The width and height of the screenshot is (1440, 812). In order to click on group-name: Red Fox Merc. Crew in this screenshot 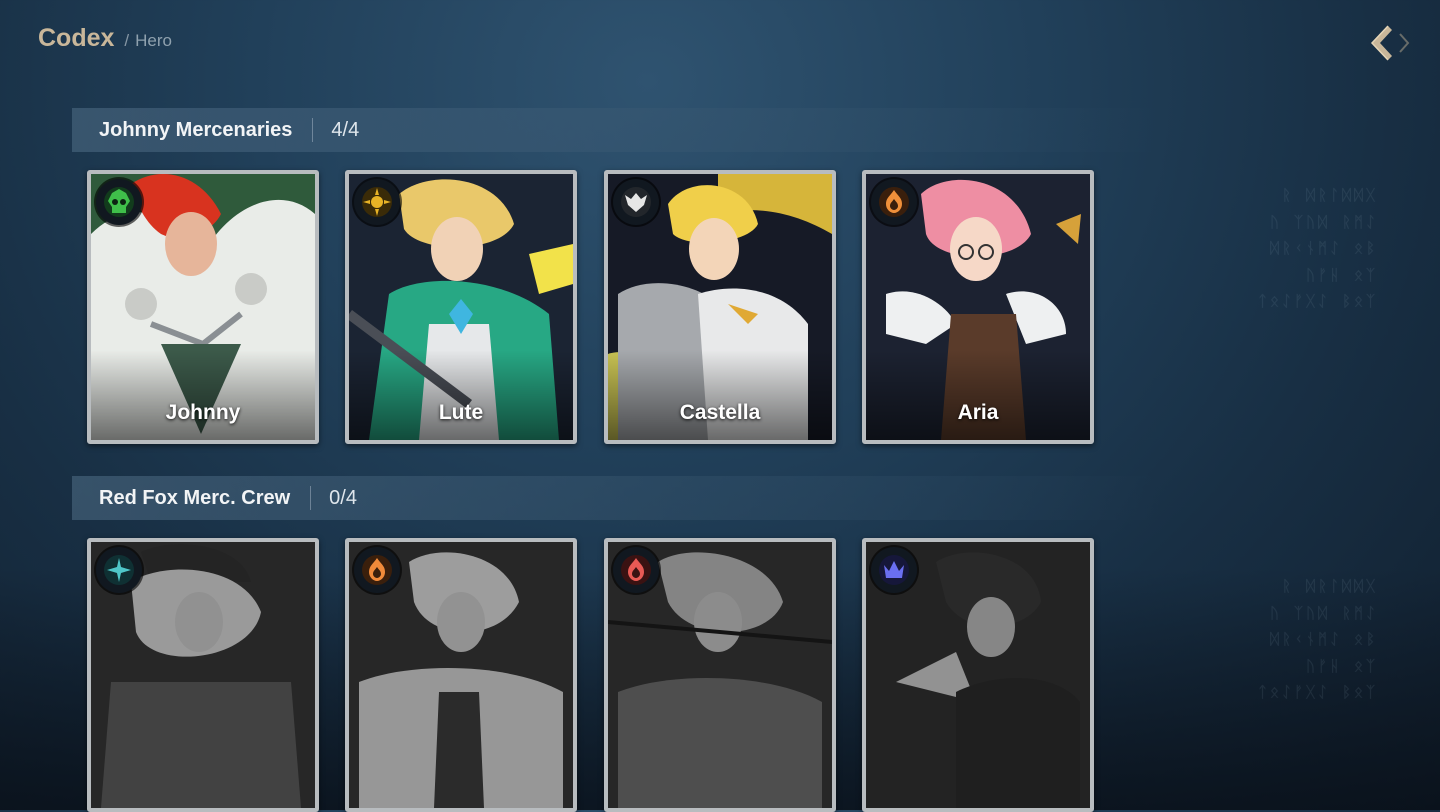, I will do `click(195, 497)`.